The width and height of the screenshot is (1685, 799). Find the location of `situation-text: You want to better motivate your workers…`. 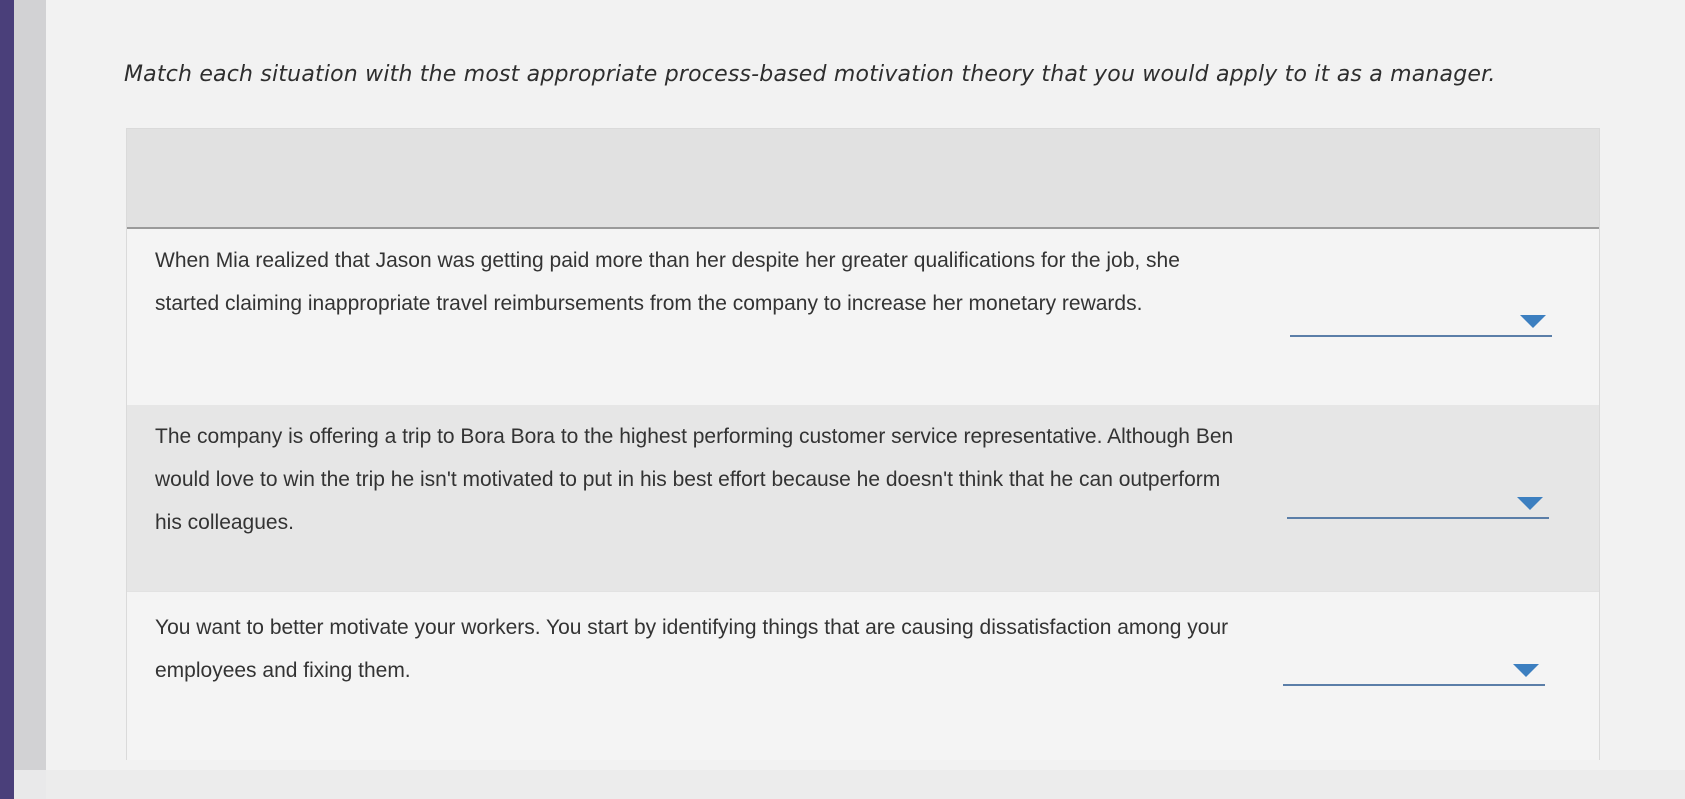

situation-text: You want to better motivate your workers… is located at coordinates (692, 649).